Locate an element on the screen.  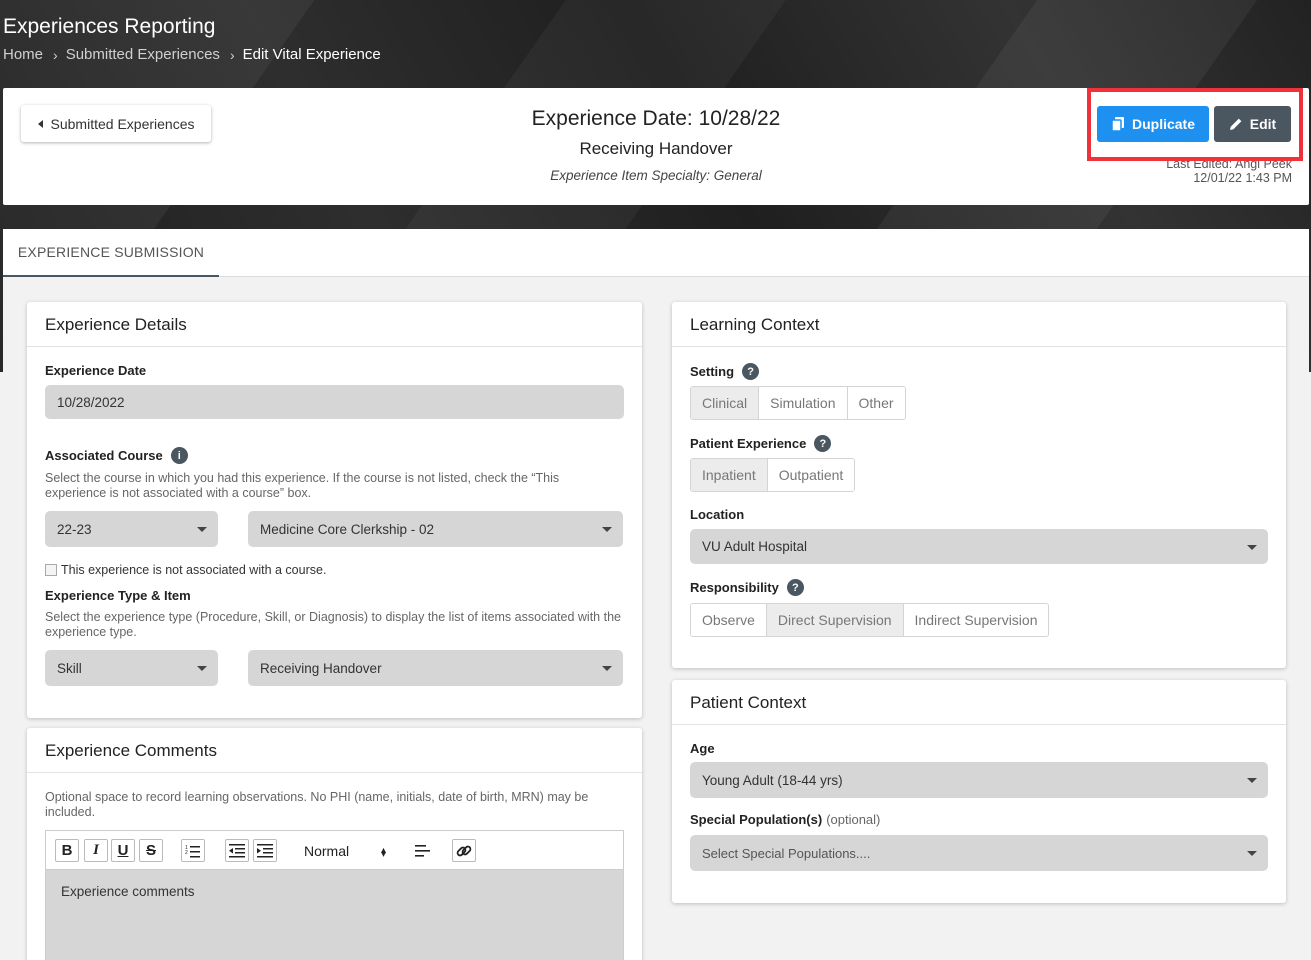
last-edited-time: 12/01/22 1:43 PM is located at coordinates (1242, 178).